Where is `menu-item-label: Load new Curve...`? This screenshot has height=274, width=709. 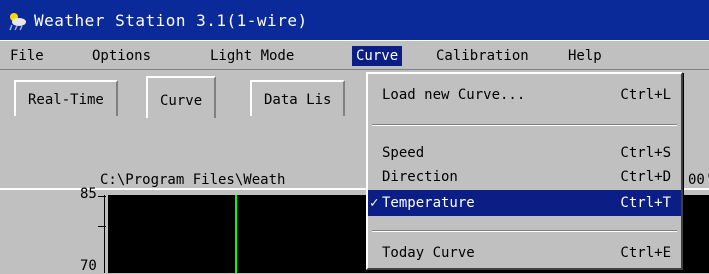
menu-item-label: Load new Curve... is located at coordinates (454, 95).